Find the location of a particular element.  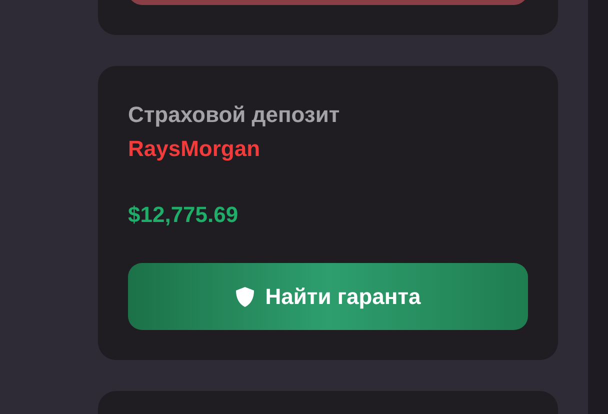

user-name: RaysMorgan is located at coordinates (194, 149).